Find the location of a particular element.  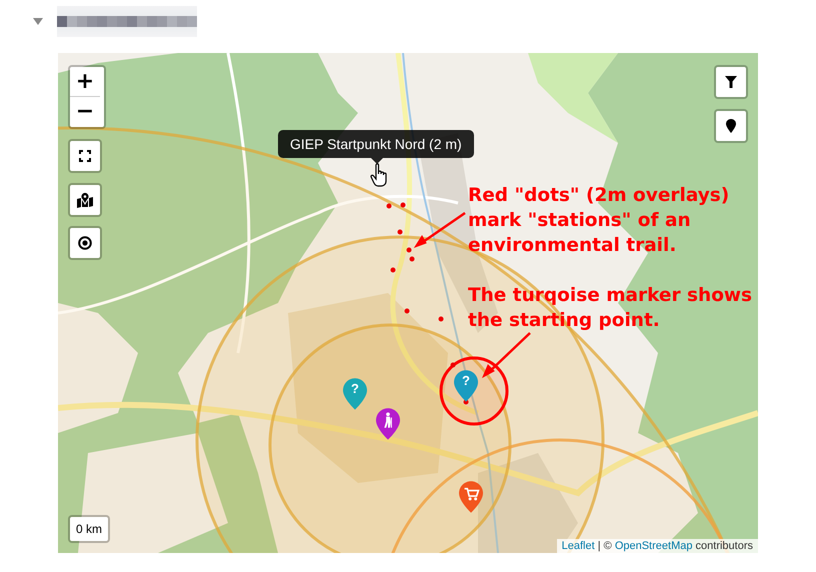

marker-tooltip: GIEP Startpunkt Nord (2 m) is located at coordinates (376, 144).